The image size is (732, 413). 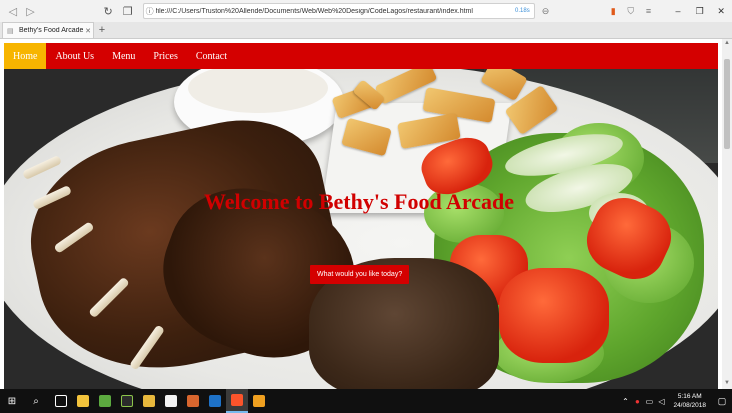 I want to click on folder-app-icon, so click(x=149, y=401).